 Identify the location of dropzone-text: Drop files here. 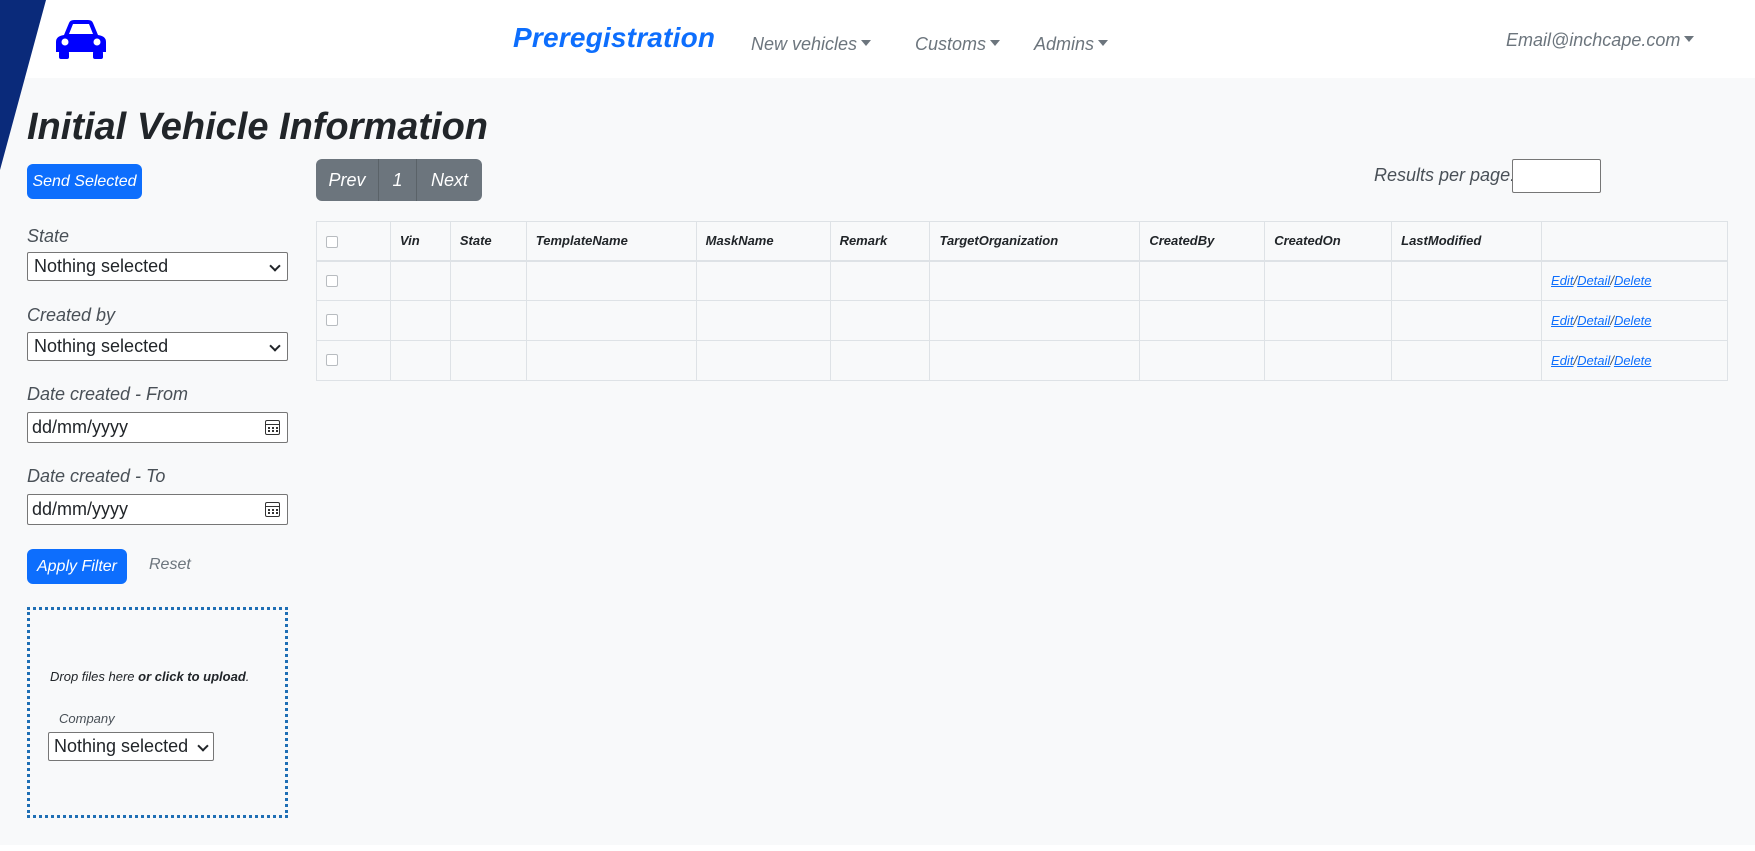
(94, 676).